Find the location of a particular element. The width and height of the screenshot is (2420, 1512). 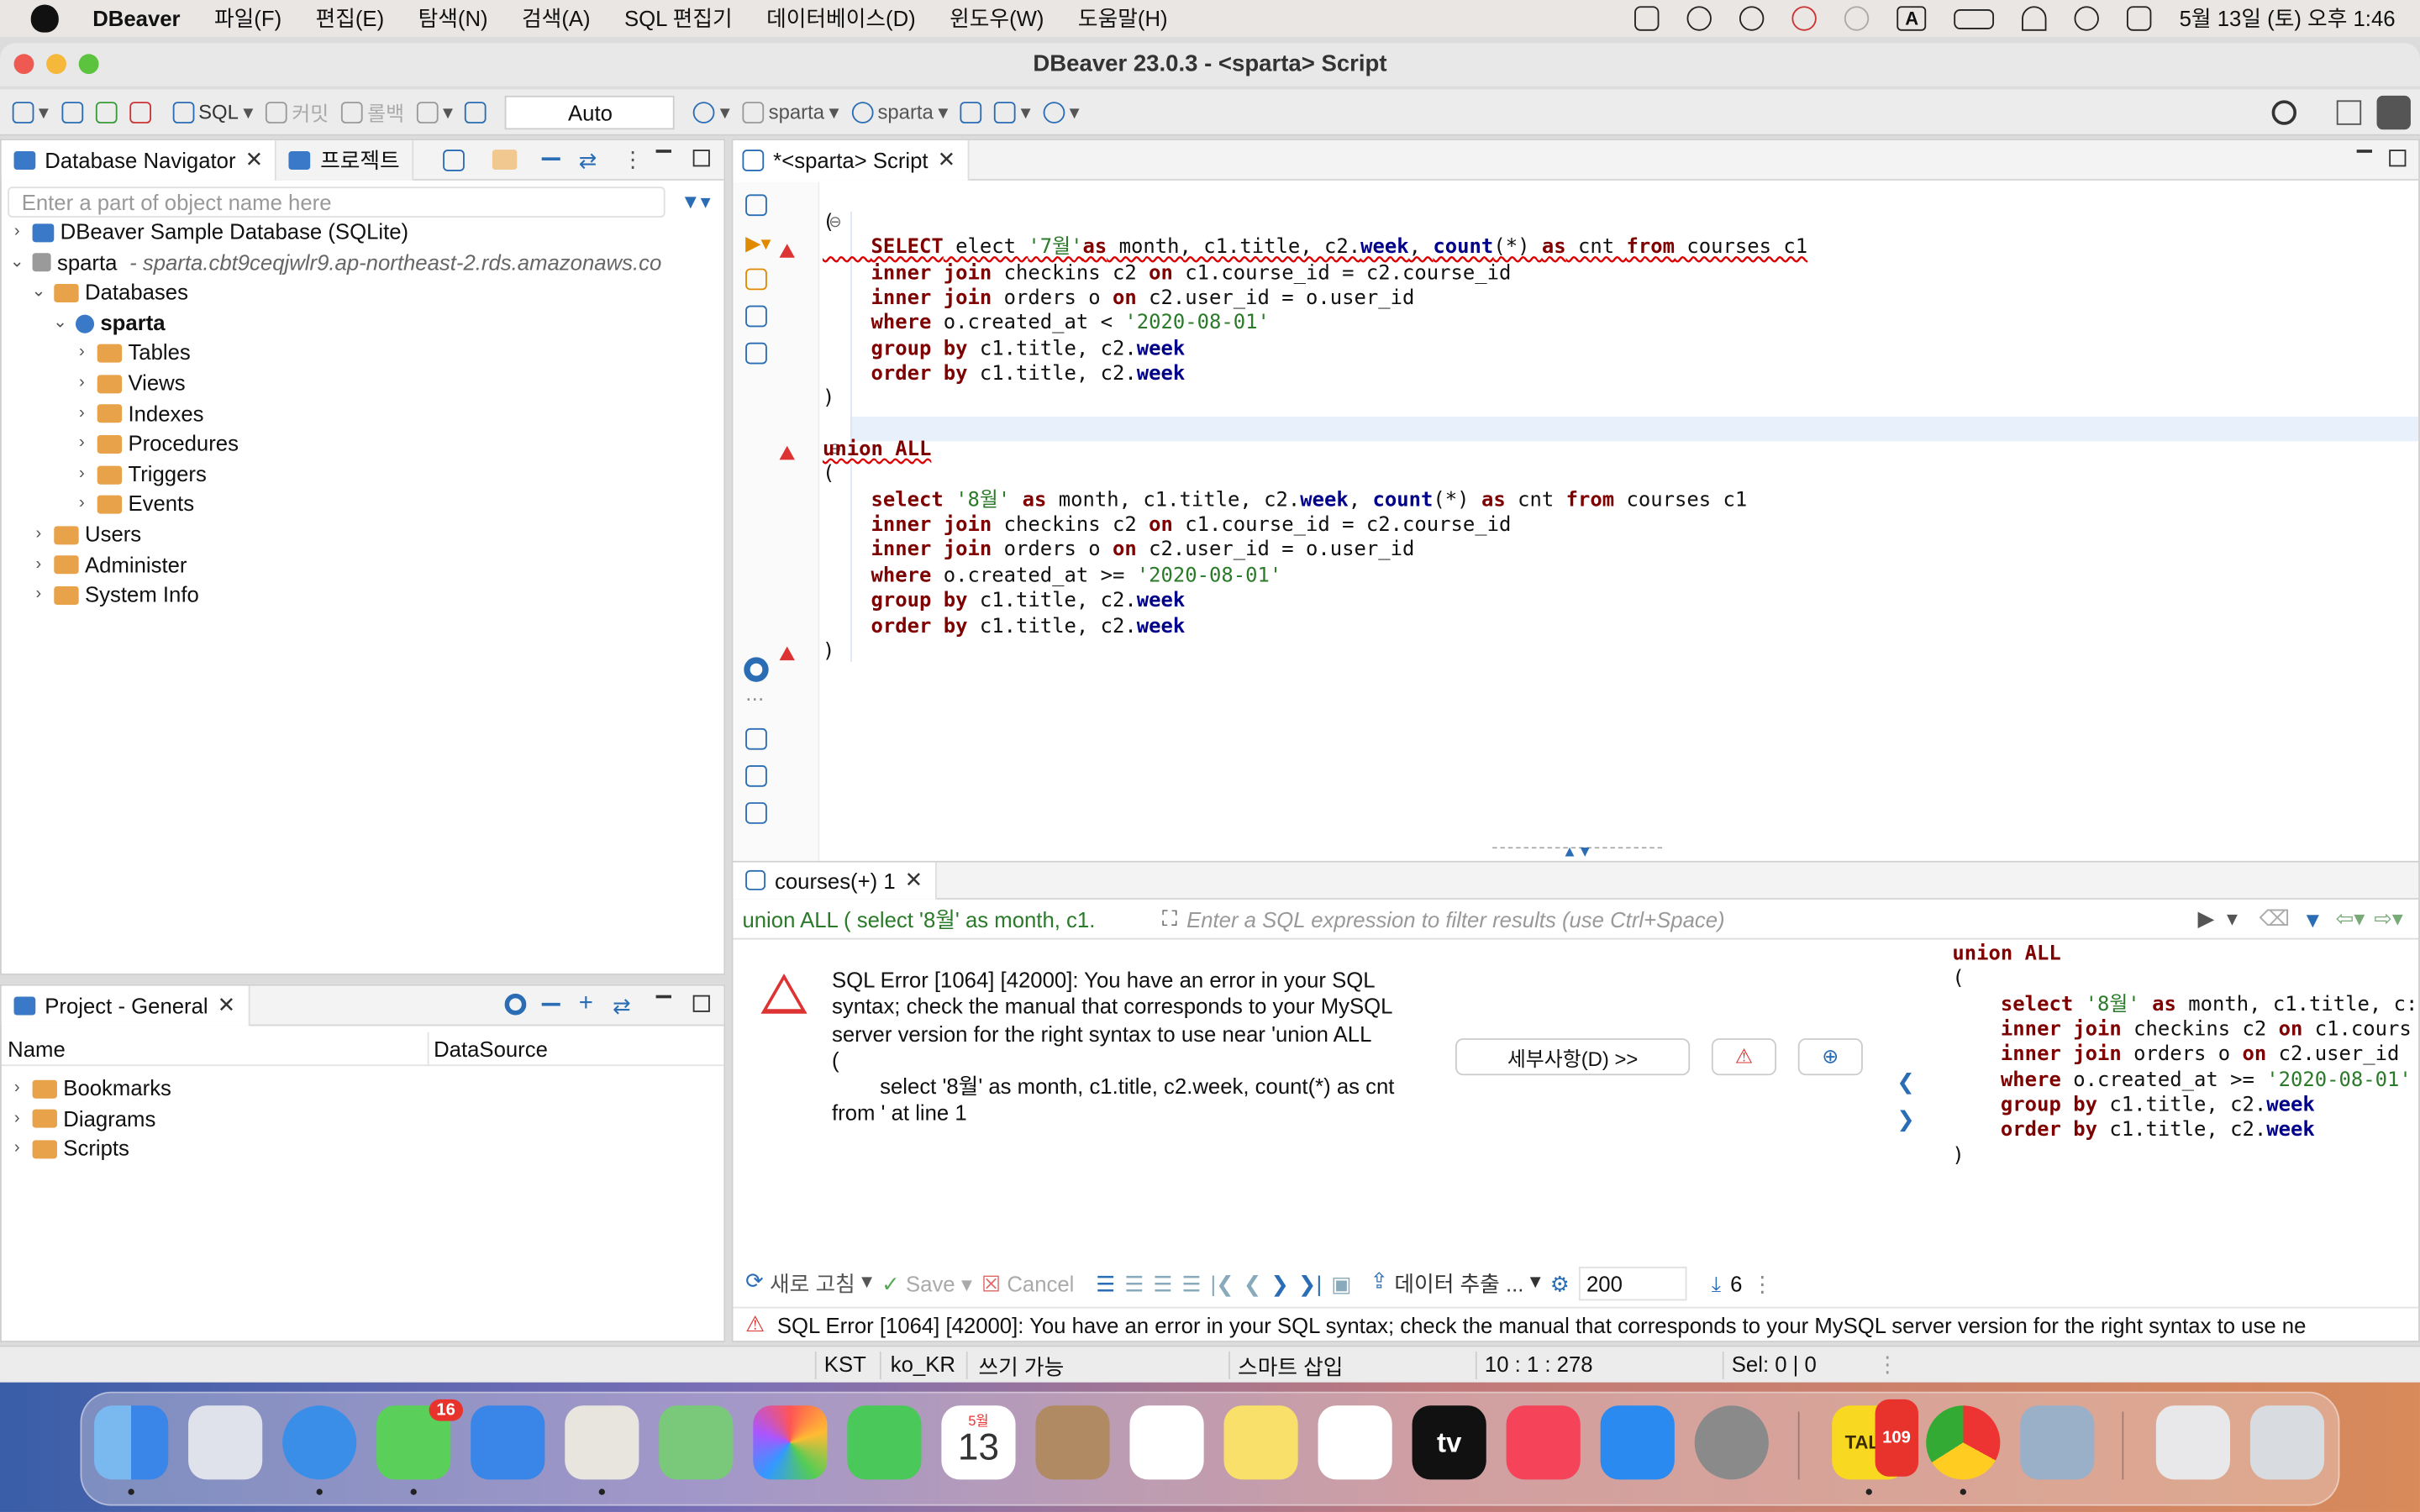

dashboard-button is located at coordinates (971, 112).